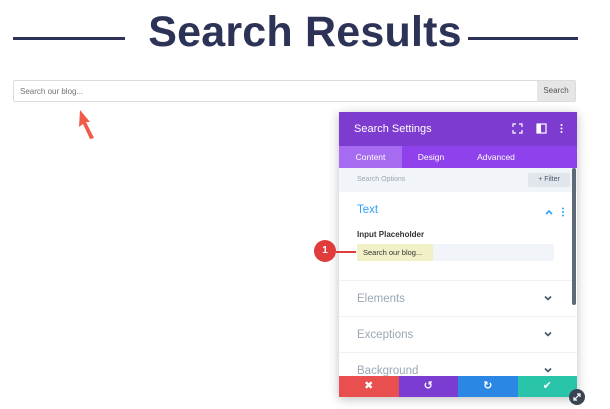 The height and width of the screenshot is (409, 610). I want to click on tab-design: Design, so click(431, 157).